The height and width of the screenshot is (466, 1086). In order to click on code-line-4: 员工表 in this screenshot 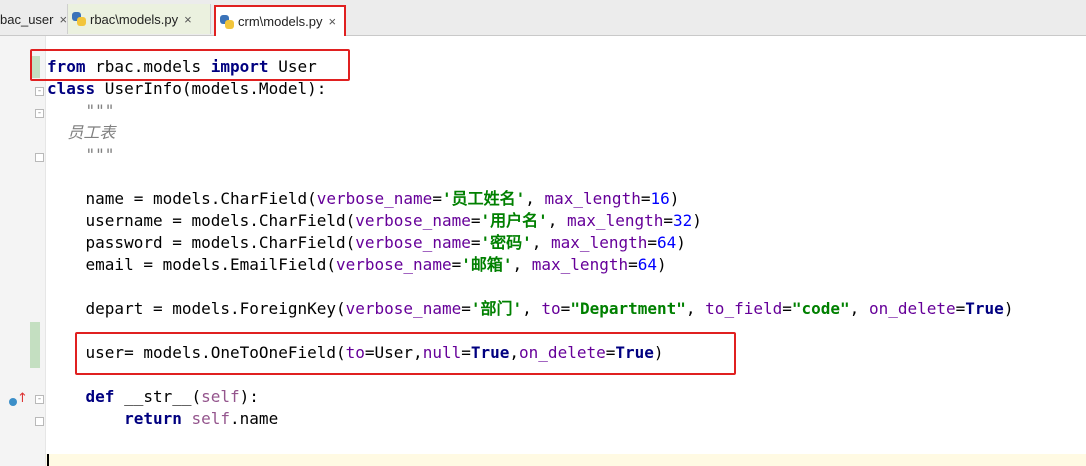, I will do `click(81, 132)`.